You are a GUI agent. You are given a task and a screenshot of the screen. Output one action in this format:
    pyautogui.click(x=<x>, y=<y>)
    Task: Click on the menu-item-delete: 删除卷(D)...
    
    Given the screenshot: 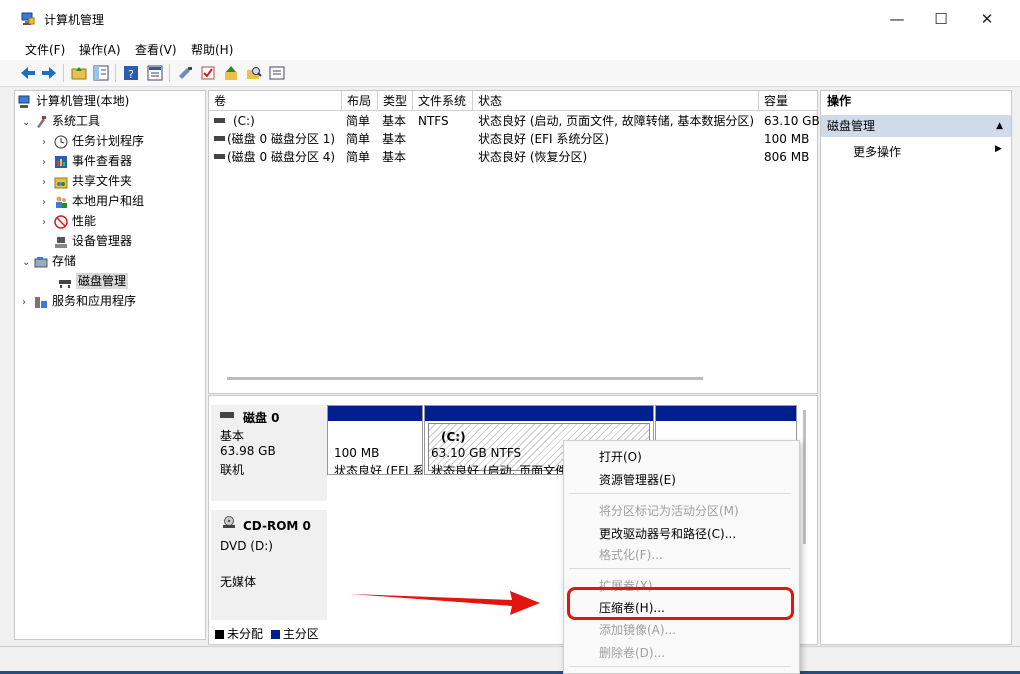 What is the action you would take?
    pyautogui.click(x=632, y=653)
    